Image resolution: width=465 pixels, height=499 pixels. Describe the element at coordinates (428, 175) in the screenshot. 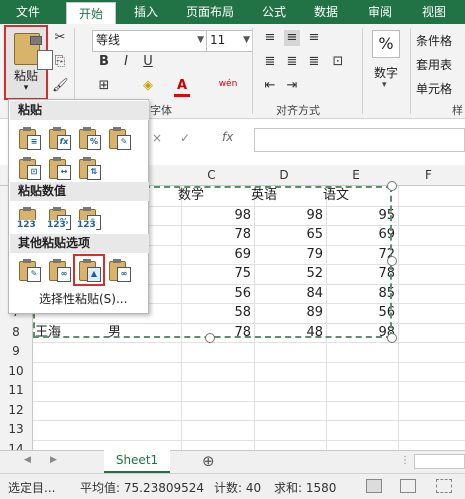

I see `column-header-f: F` at that location.